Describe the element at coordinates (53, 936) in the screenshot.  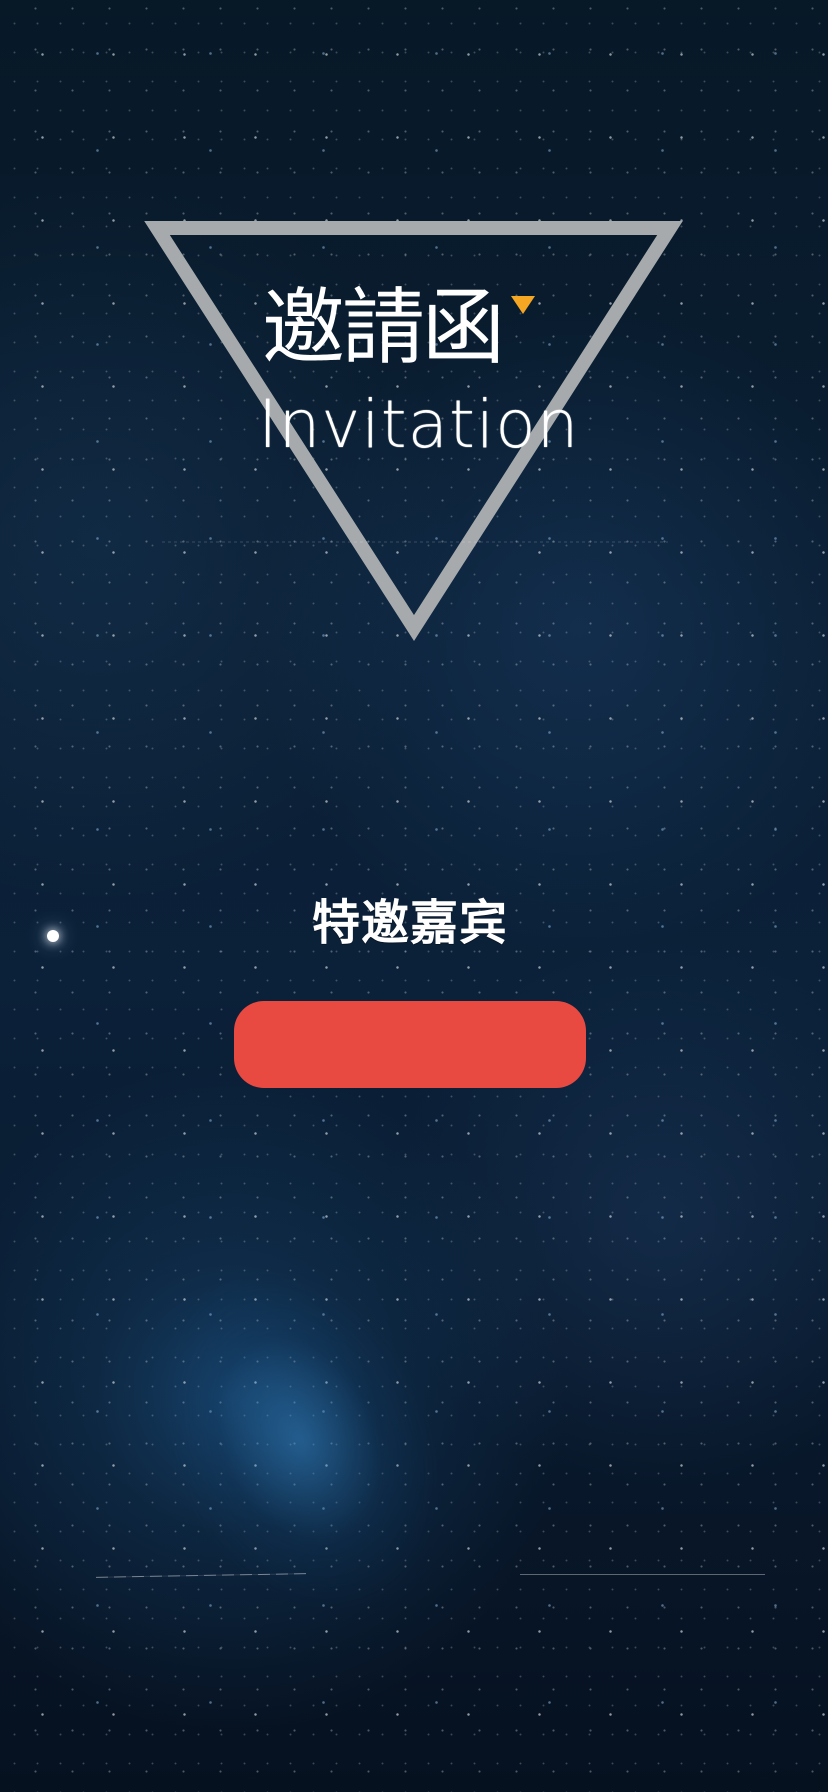
I see `bright-star` at that location.